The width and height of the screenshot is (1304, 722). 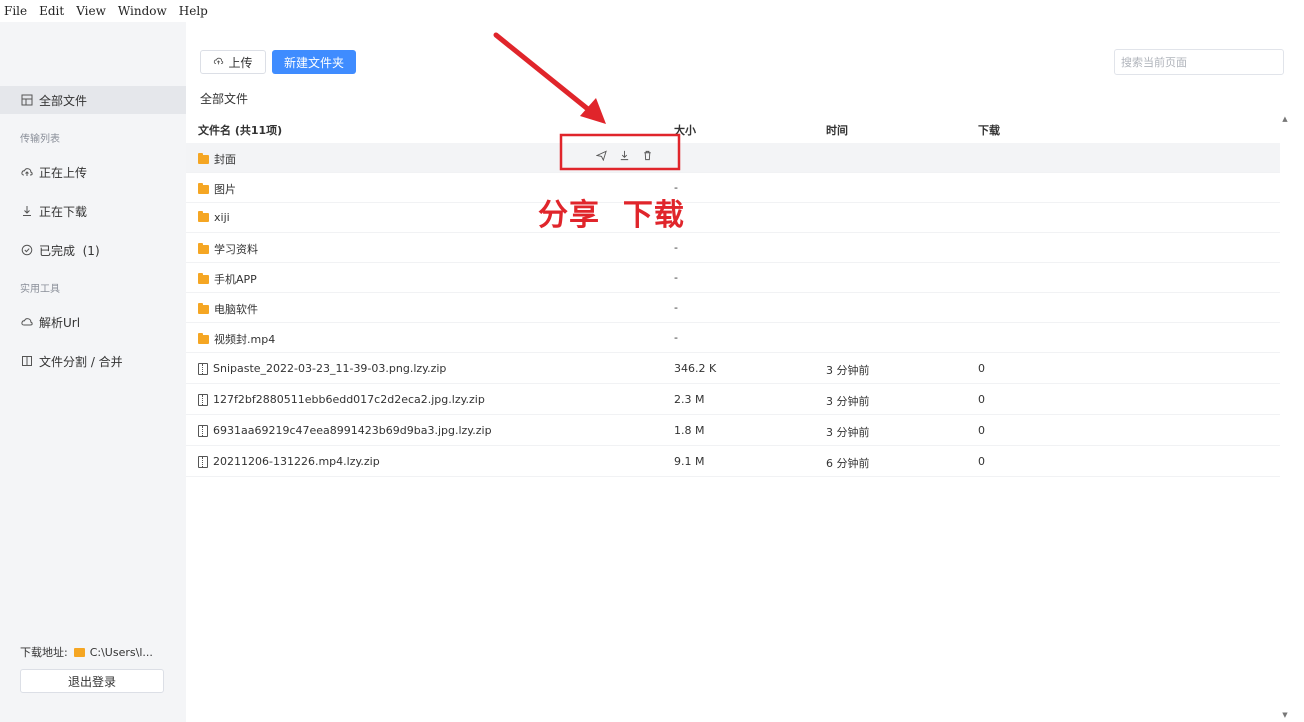 I want to click on logout-button: 退出登录, so click(x=92, y=681).